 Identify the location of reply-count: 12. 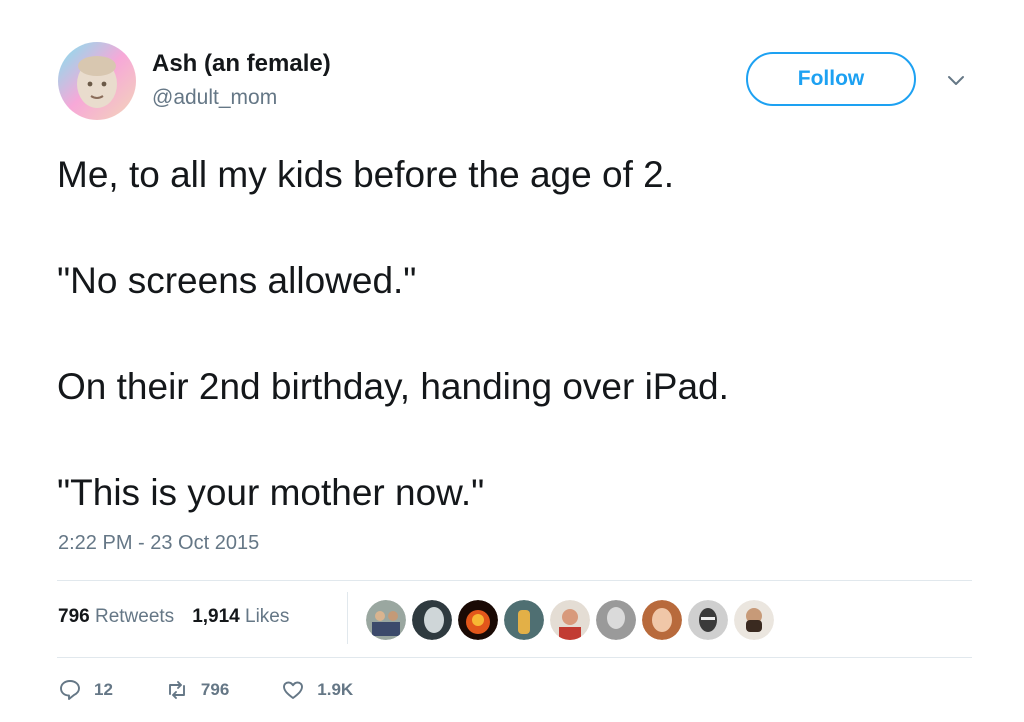
(103, 689).